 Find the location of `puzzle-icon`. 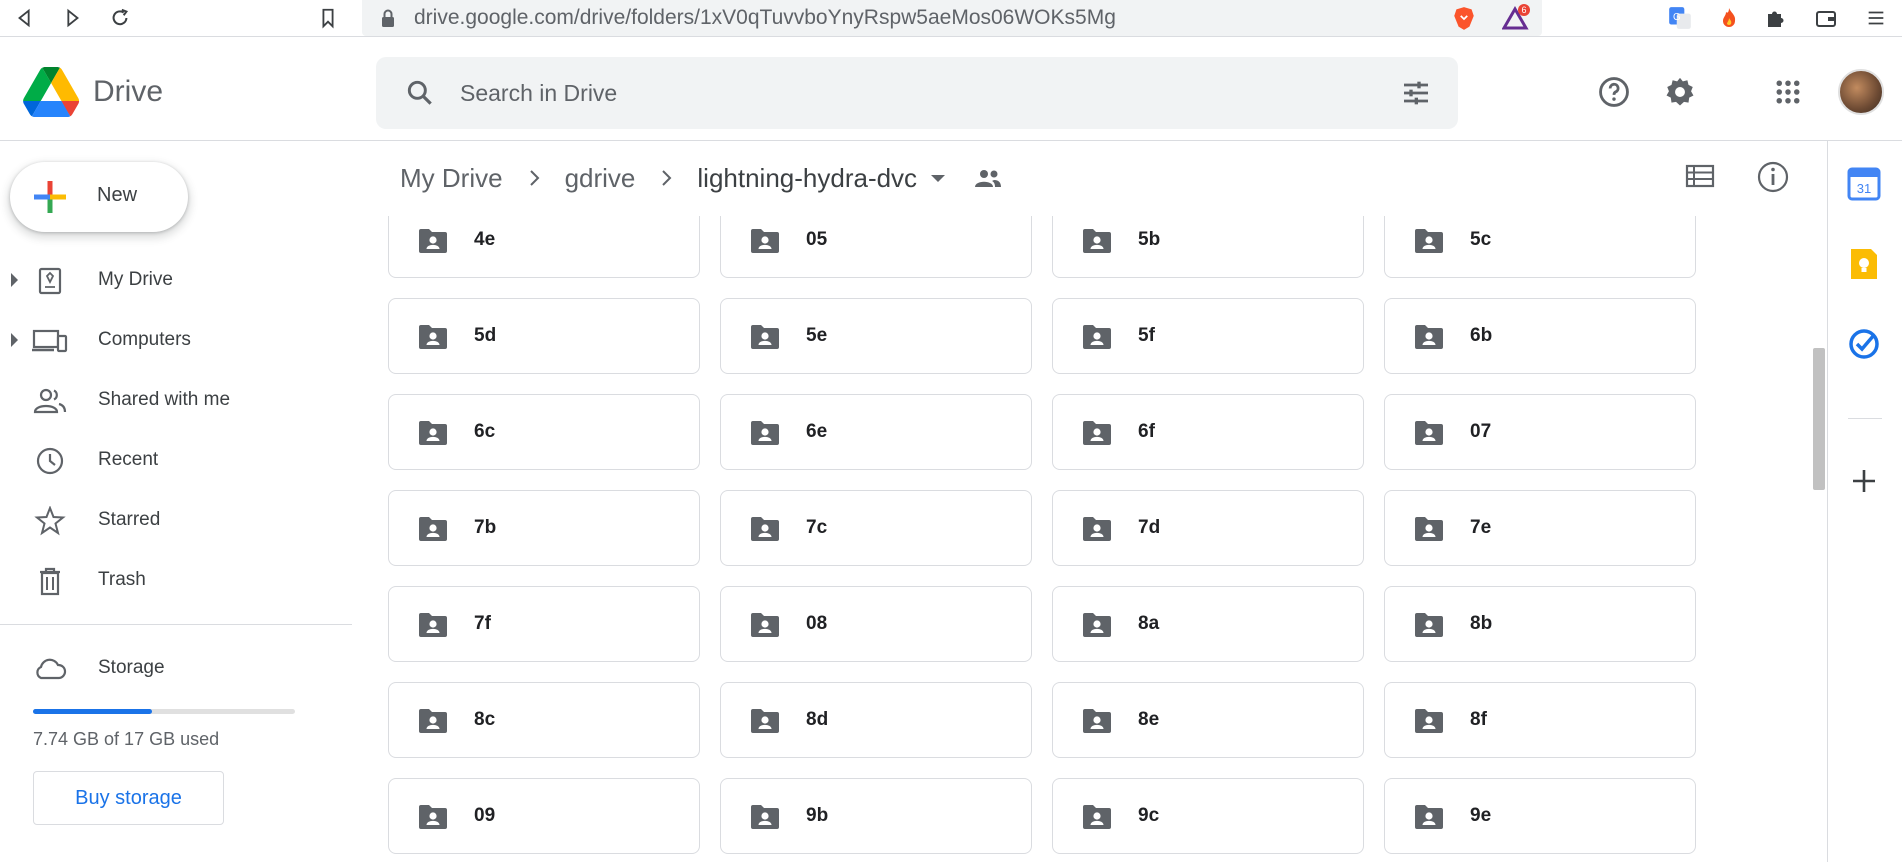

puzzle-icon is located at coordinates (1776, 19).